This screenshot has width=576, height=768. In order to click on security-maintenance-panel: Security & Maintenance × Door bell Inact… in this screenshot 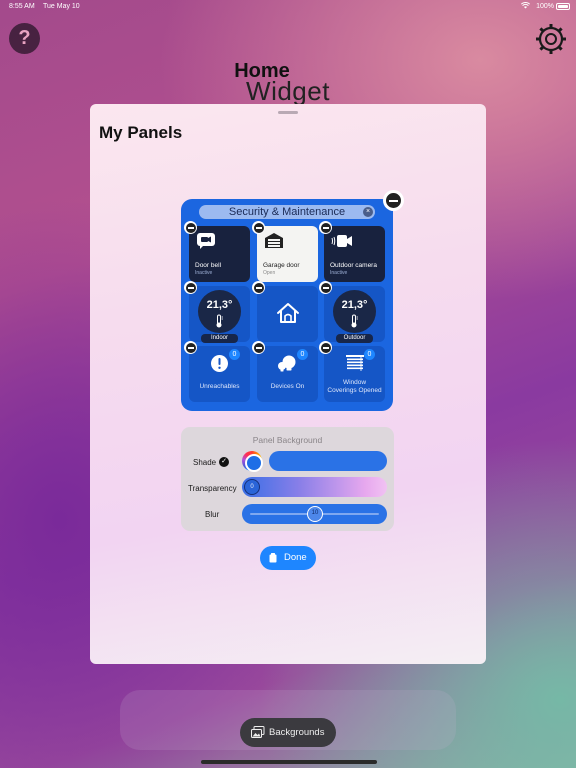, I will do `click(292, 300)`.